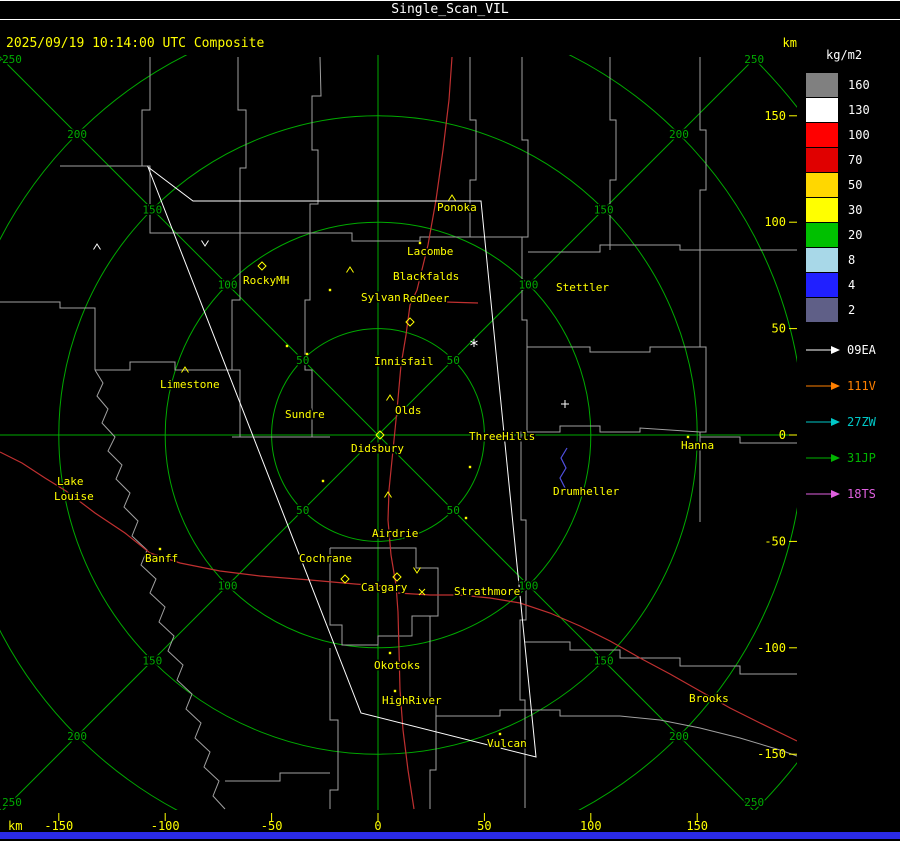  Describe the element at coordinates (855, 209) in the screenshot. I see `vil-scale-value: 30` at that location.